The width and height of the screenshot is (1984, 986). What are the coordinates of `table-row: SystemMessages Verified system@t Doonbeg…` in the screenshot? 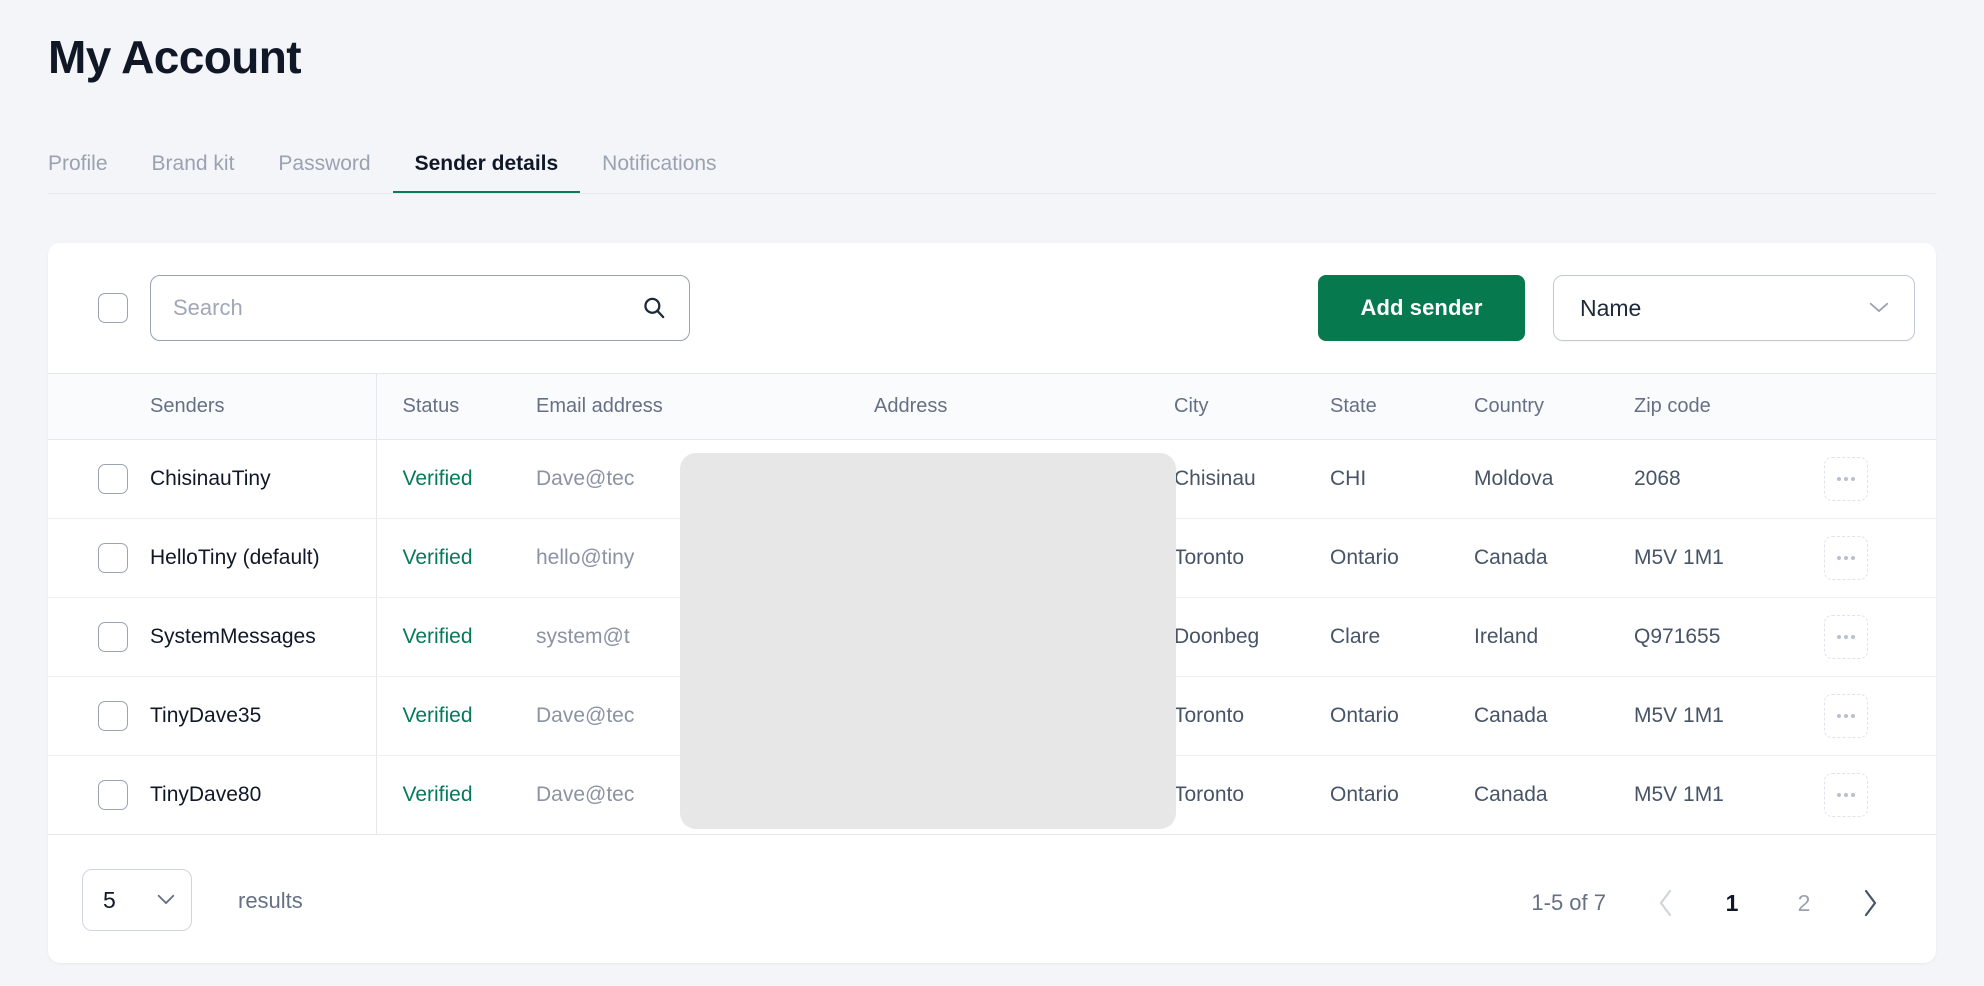 It's located at (992, 637).